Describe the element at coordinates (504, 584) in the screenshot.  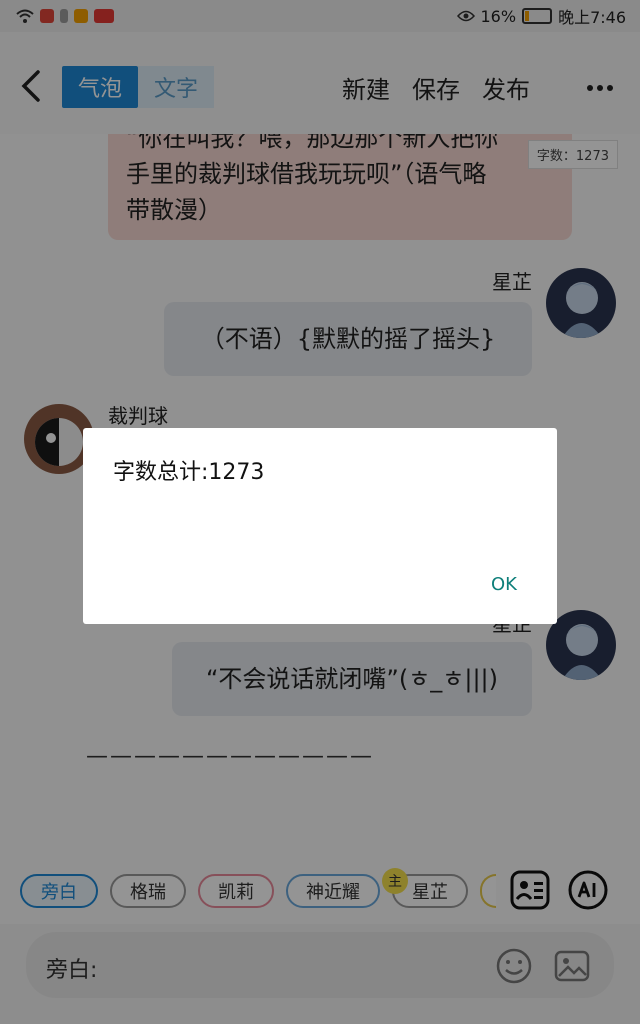
I see `ok-button: OK` at that location.